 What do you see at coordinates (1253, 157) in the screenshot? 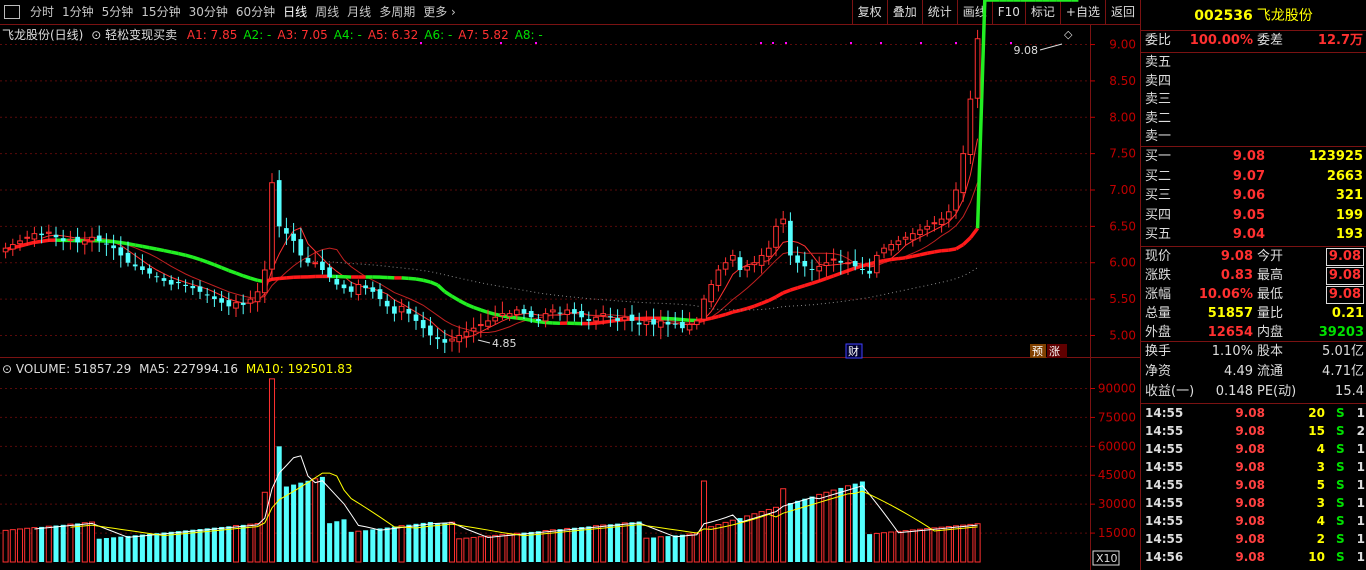
I see `buy-level-row: 买一 9.08 123925` at bounding box center [1253, 157].